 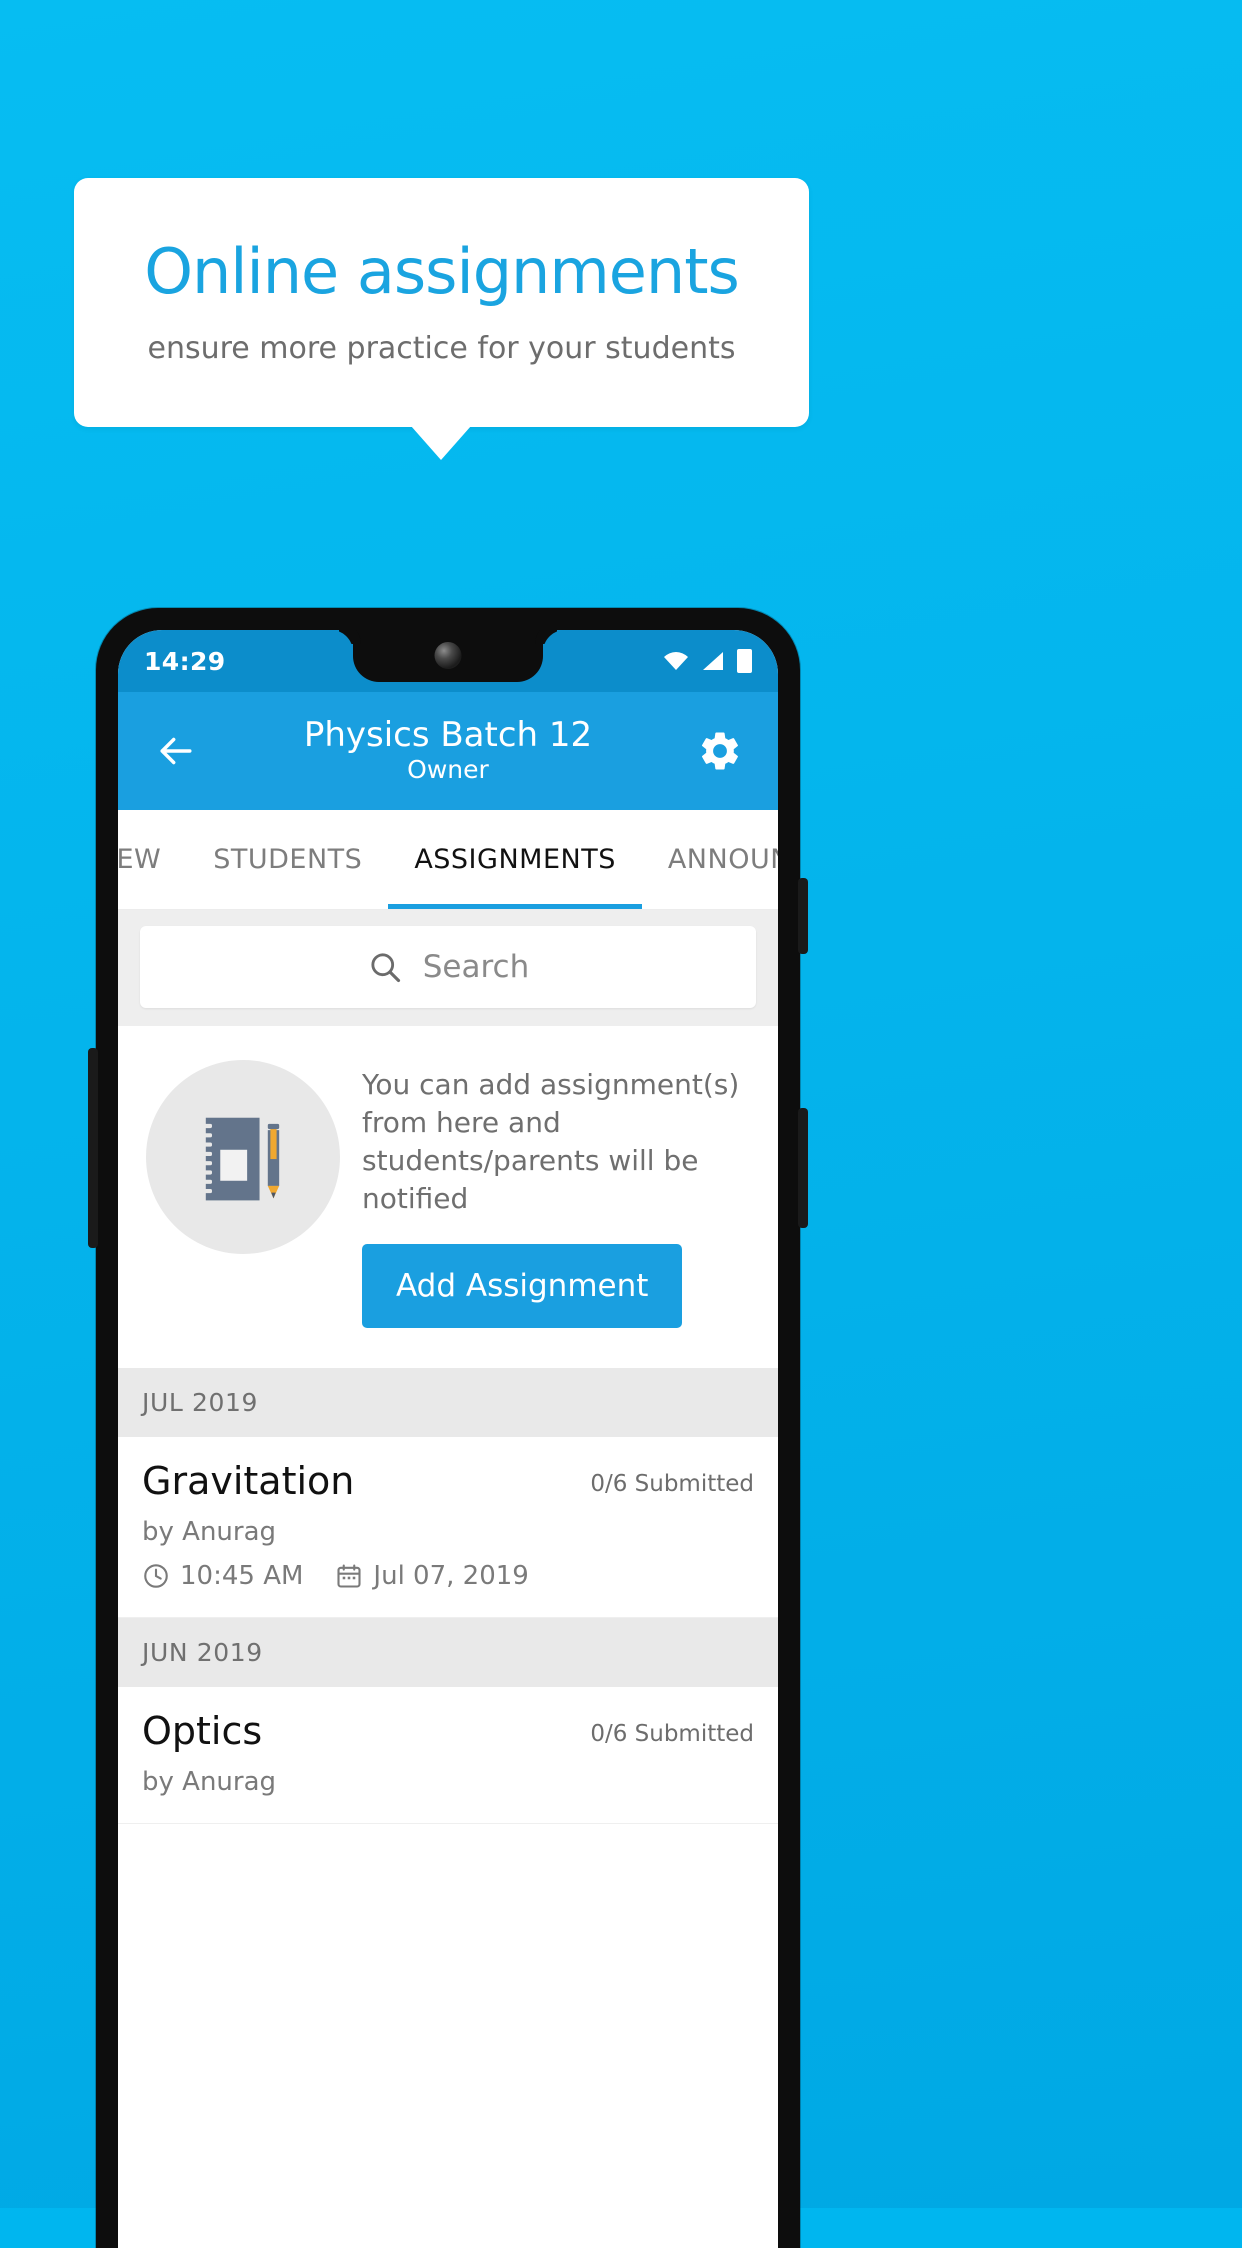 What do you see at coordinates (720, 751) in the screenshot?
I see `gear-icon` at bounding box center [720, 751].